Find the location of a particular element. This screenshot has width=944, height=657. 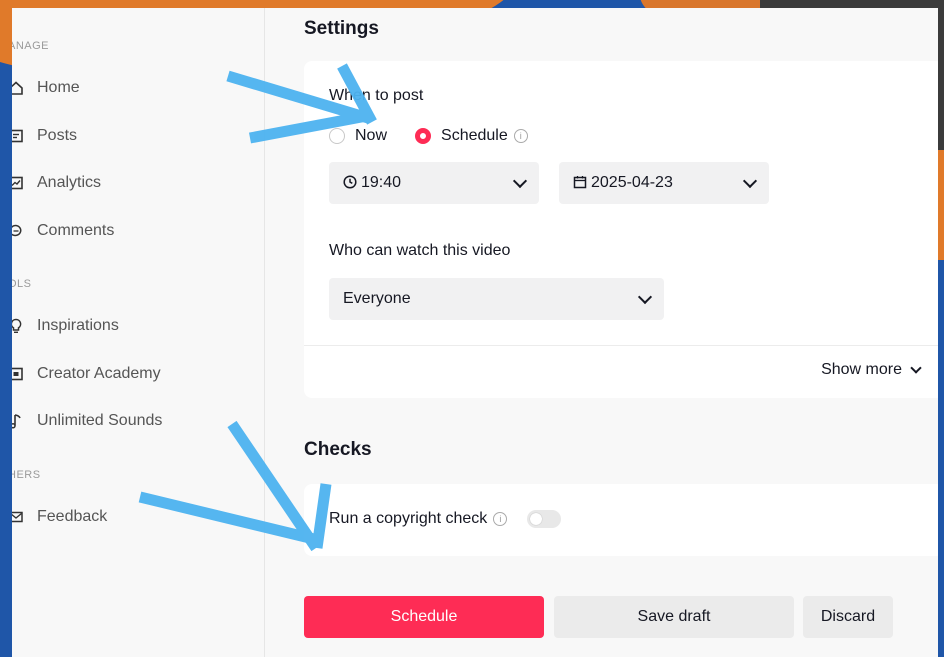

sidebar-item-feedback: Feedback is located at coordinates (59, 517).